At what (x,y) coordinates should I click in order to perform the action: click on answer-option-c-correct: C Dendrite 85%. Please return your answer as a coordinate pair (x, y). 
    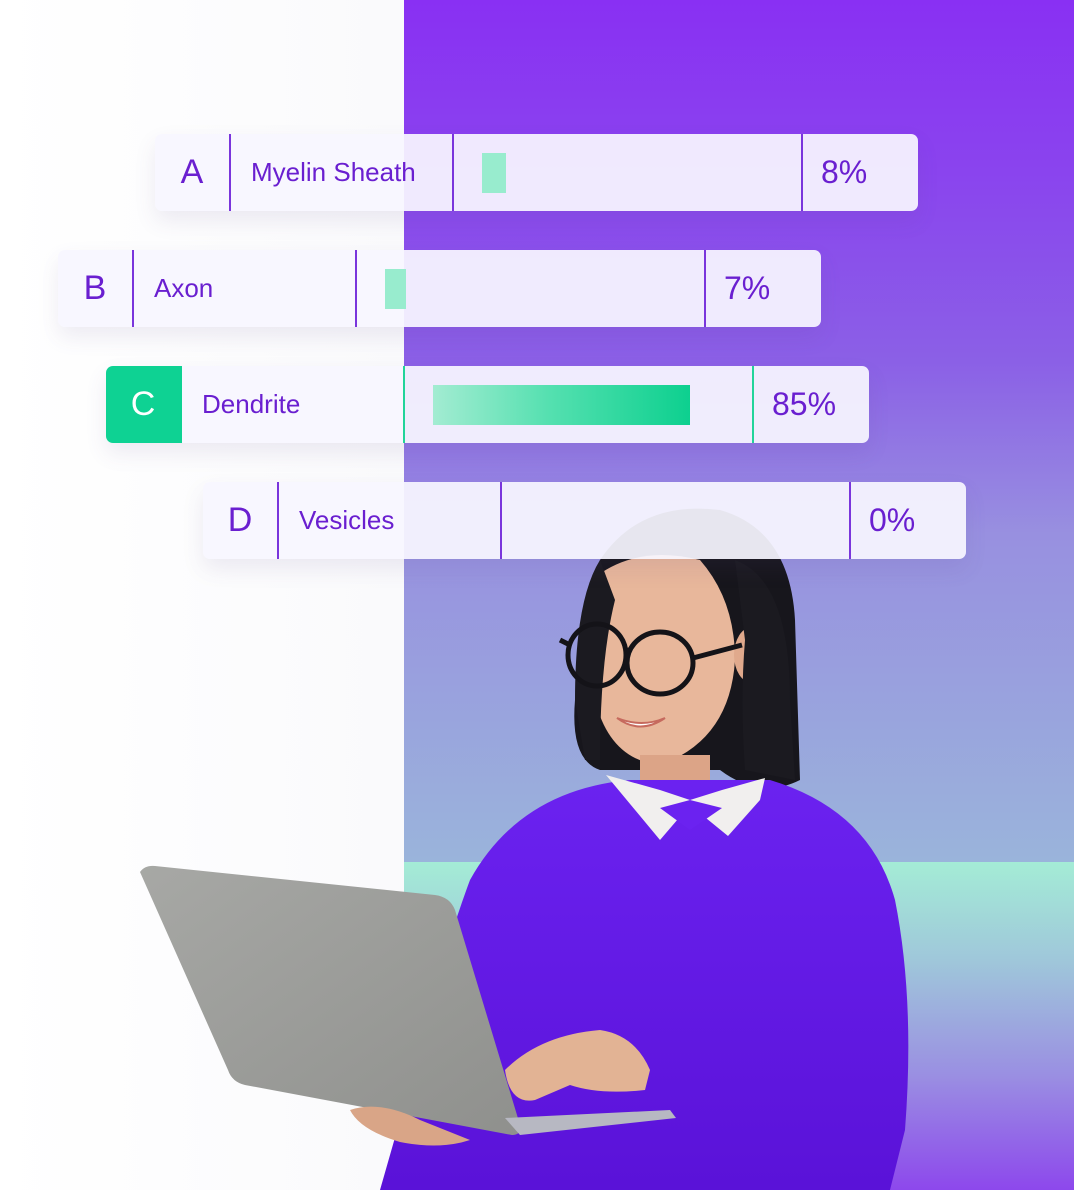
    Looking at the image, I should click on (487, 404).